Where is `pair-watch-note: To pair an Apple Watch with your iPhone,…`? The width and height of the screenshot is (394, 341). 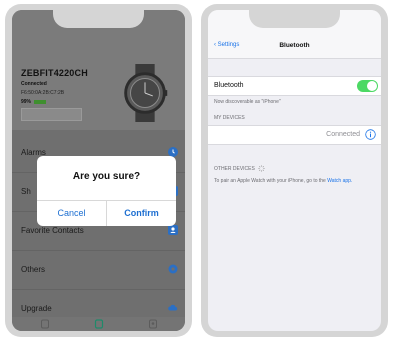 pair-watch-note: To pair an Apple Watch with your iPhone,… is located at coordinates (294, 181).